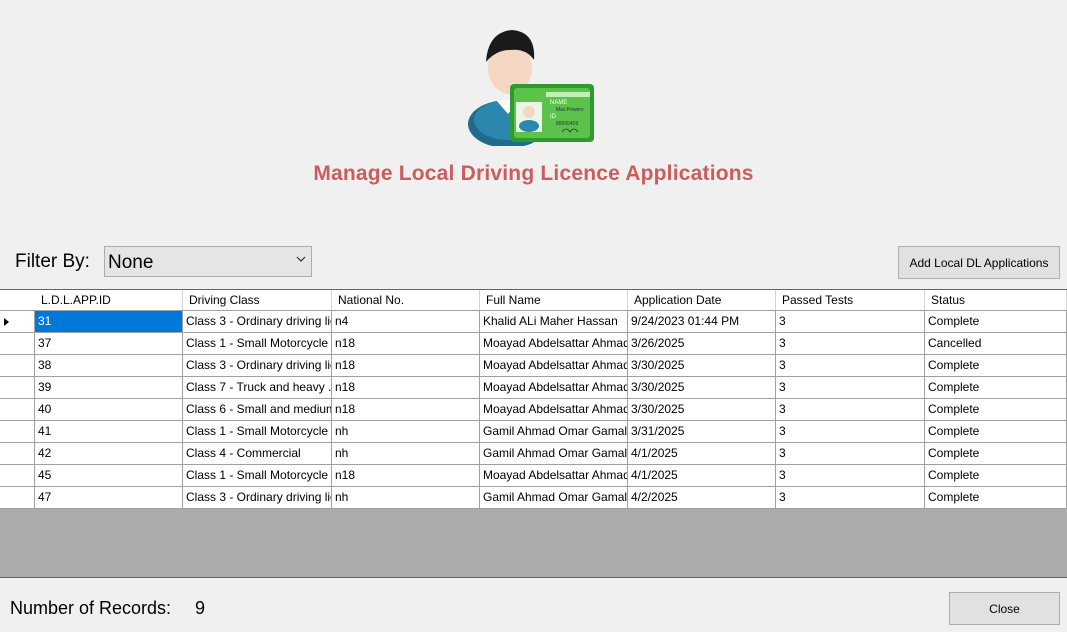  I want to click on add-local-dl-application-button: Add Local DL Applications, so click(979, 262).